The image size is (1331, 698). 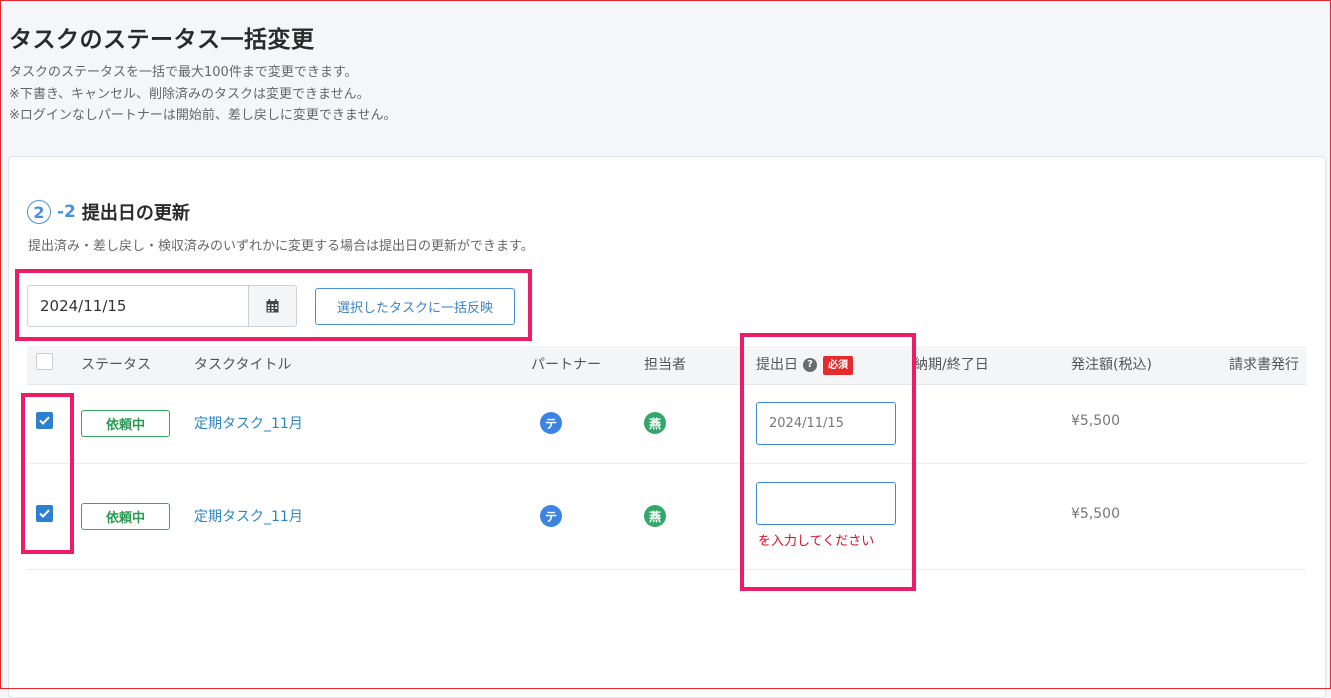 What do you see at coordinates (1264, 365) in the screenshot?
I see `header-invoice: 請求書発行` at bounding box center [1264, 365].